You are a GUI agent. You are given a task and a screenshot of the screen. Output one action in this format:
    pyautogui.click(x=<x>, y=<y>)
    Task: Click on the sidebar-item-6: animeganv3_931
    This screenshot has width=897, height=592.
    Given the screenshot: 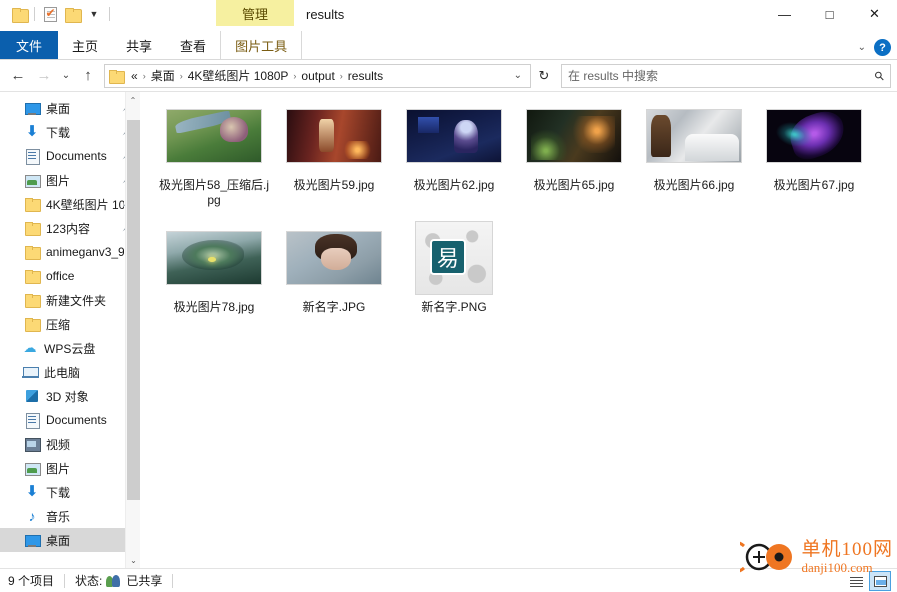 What is the action you would take?
    pyautogui.click(x=70, y=252)
    